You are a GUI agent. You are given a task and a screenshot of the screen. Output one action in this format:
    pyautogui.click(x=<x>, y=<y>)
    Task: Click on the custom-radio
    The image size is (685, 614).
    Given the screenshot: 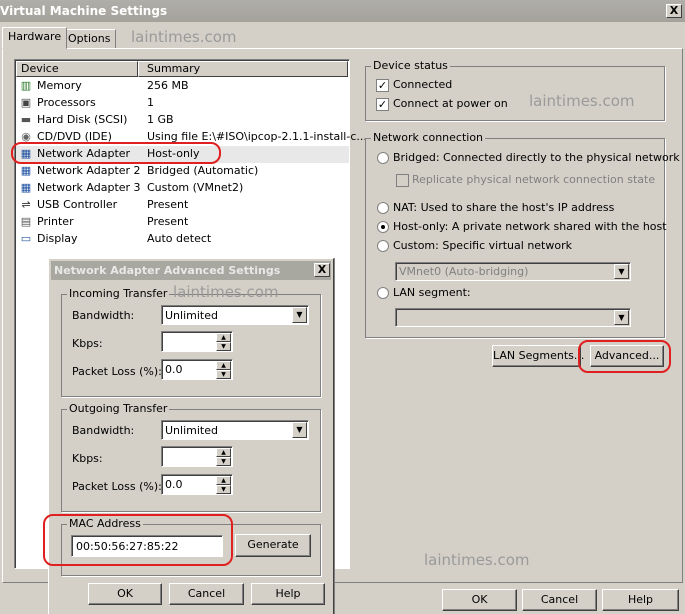 What is the action you would take?
    pyautogui.click(x=383, y=246)
    